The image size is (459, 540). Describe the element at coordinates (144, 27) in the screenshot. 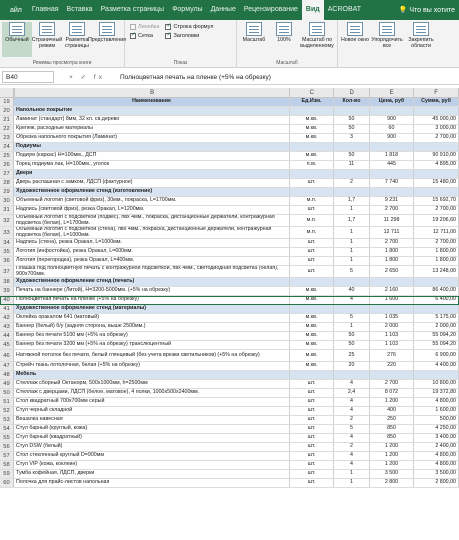

I see `ruler-checkbox: Линейка` at that location.